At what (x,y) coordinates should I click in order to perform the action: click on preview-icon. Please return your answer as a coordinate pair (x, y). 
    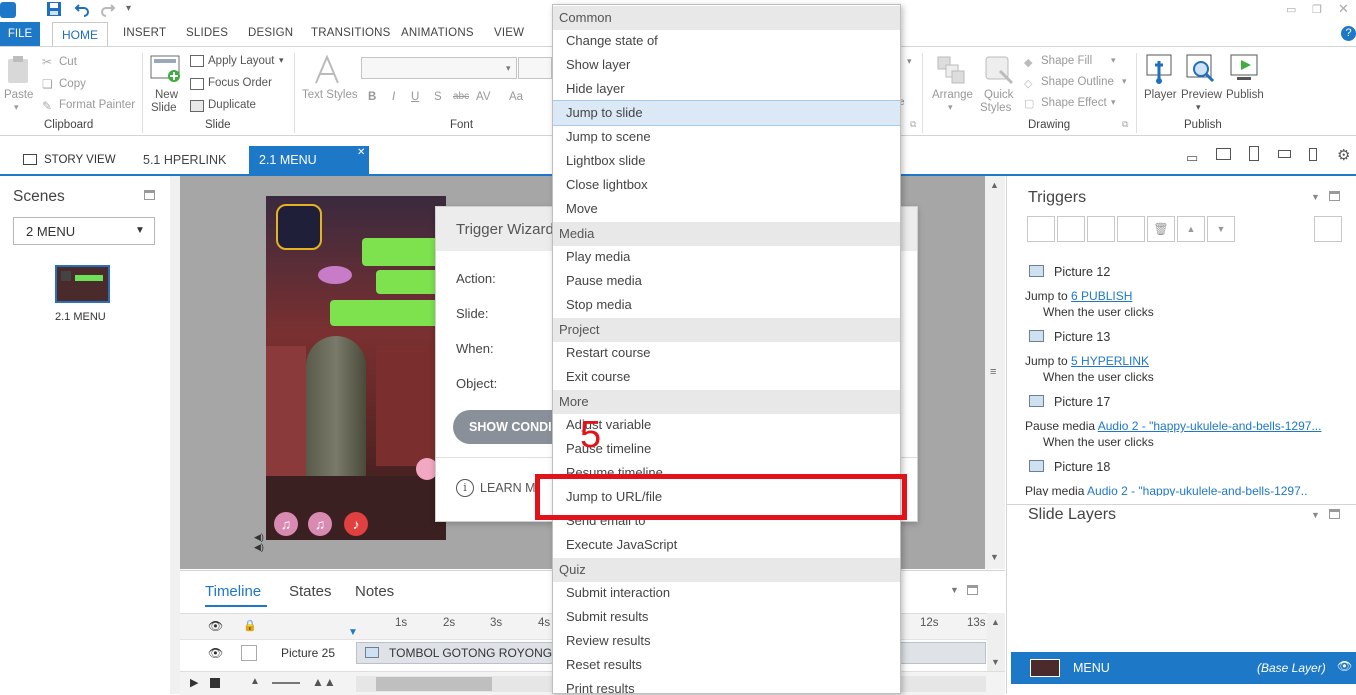
    Looking at the image, I should click on (1201, 69).